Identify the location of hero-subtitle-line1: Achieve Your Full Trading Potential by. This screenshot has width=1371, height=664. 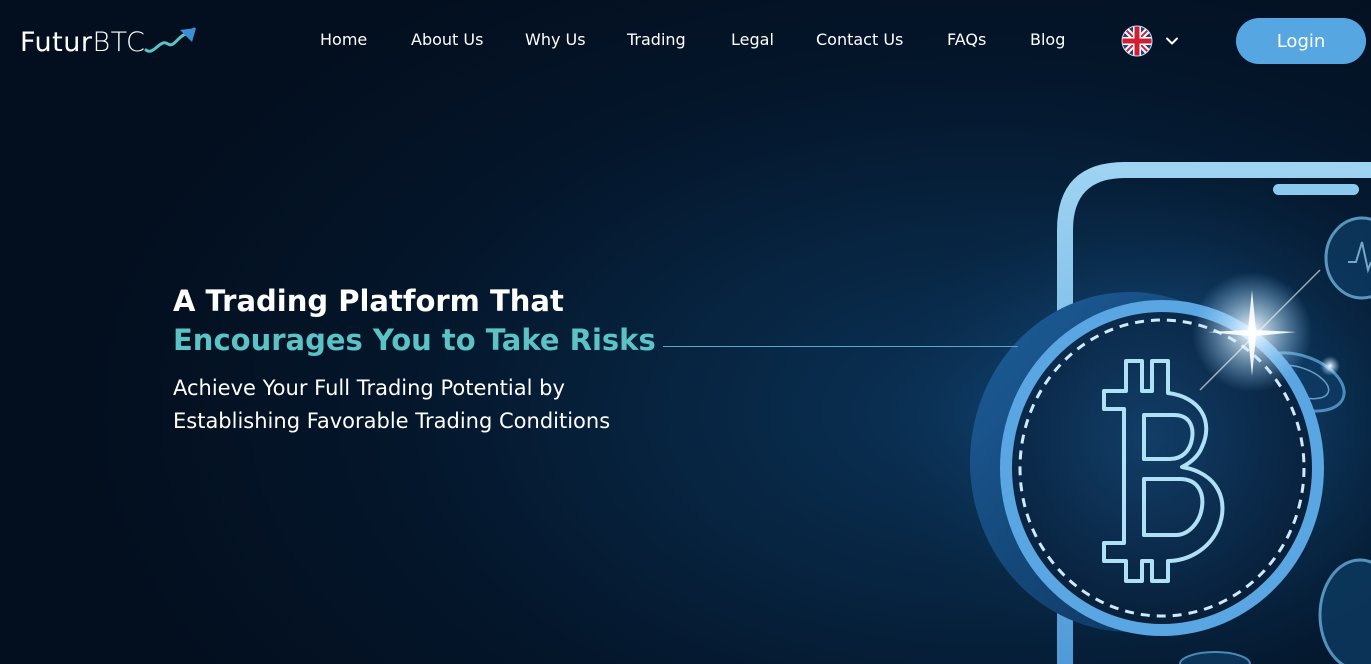
(369, 388).